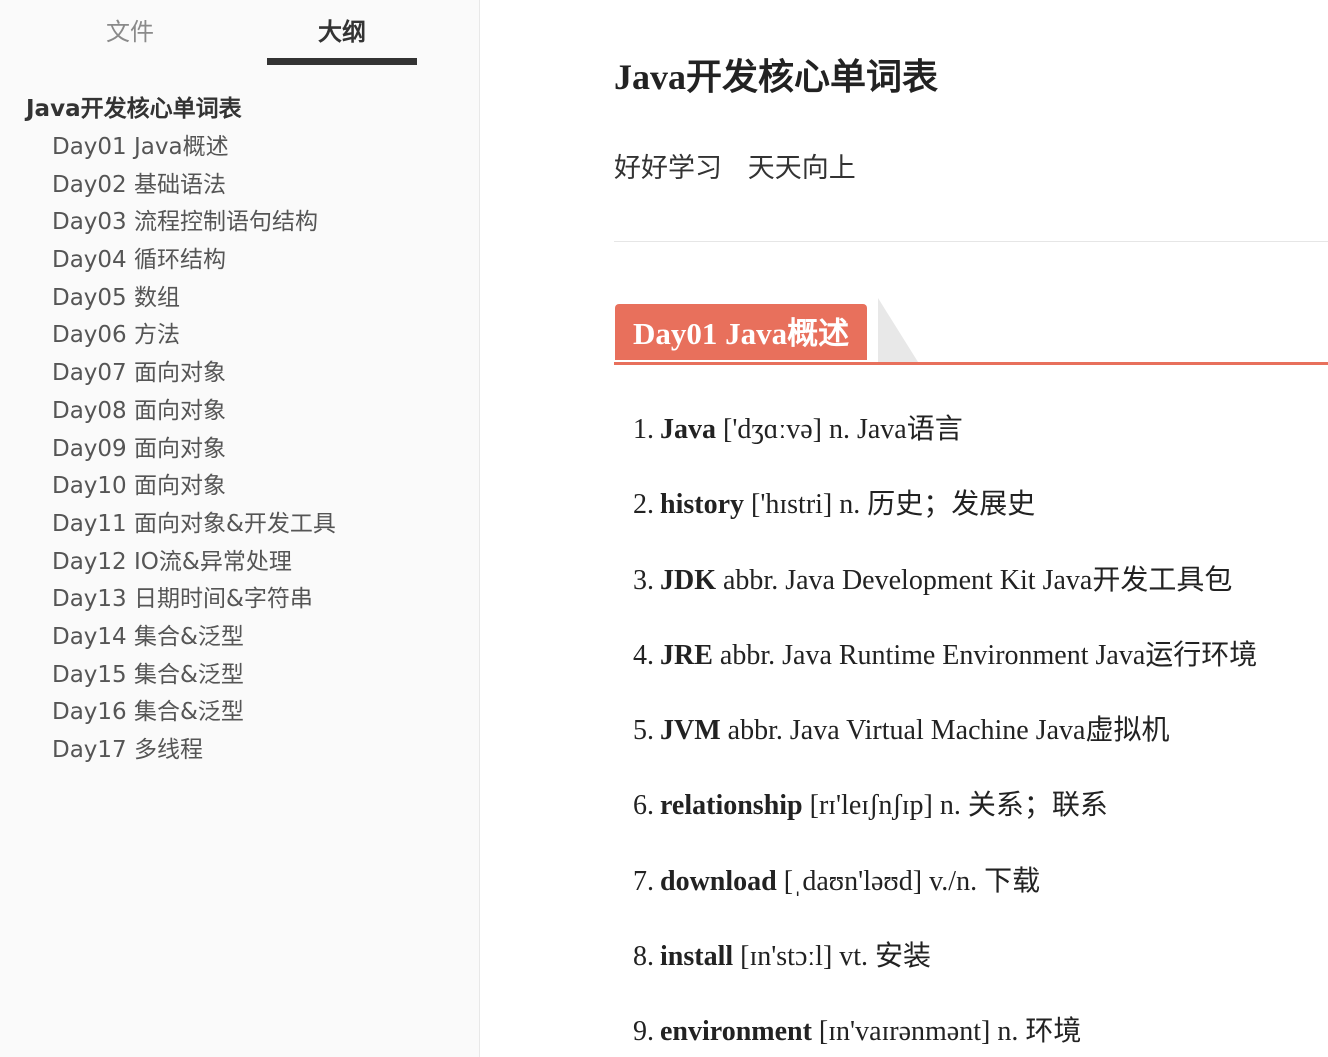 The height and width of the screenshot is (1057, 1328). What do you see at coordinates (945, 898) in the screenshot?
I see `word-item: 7. download [ˌdaʊn'ləʊd] v./n. 下载` at bounding box center [945, 898].